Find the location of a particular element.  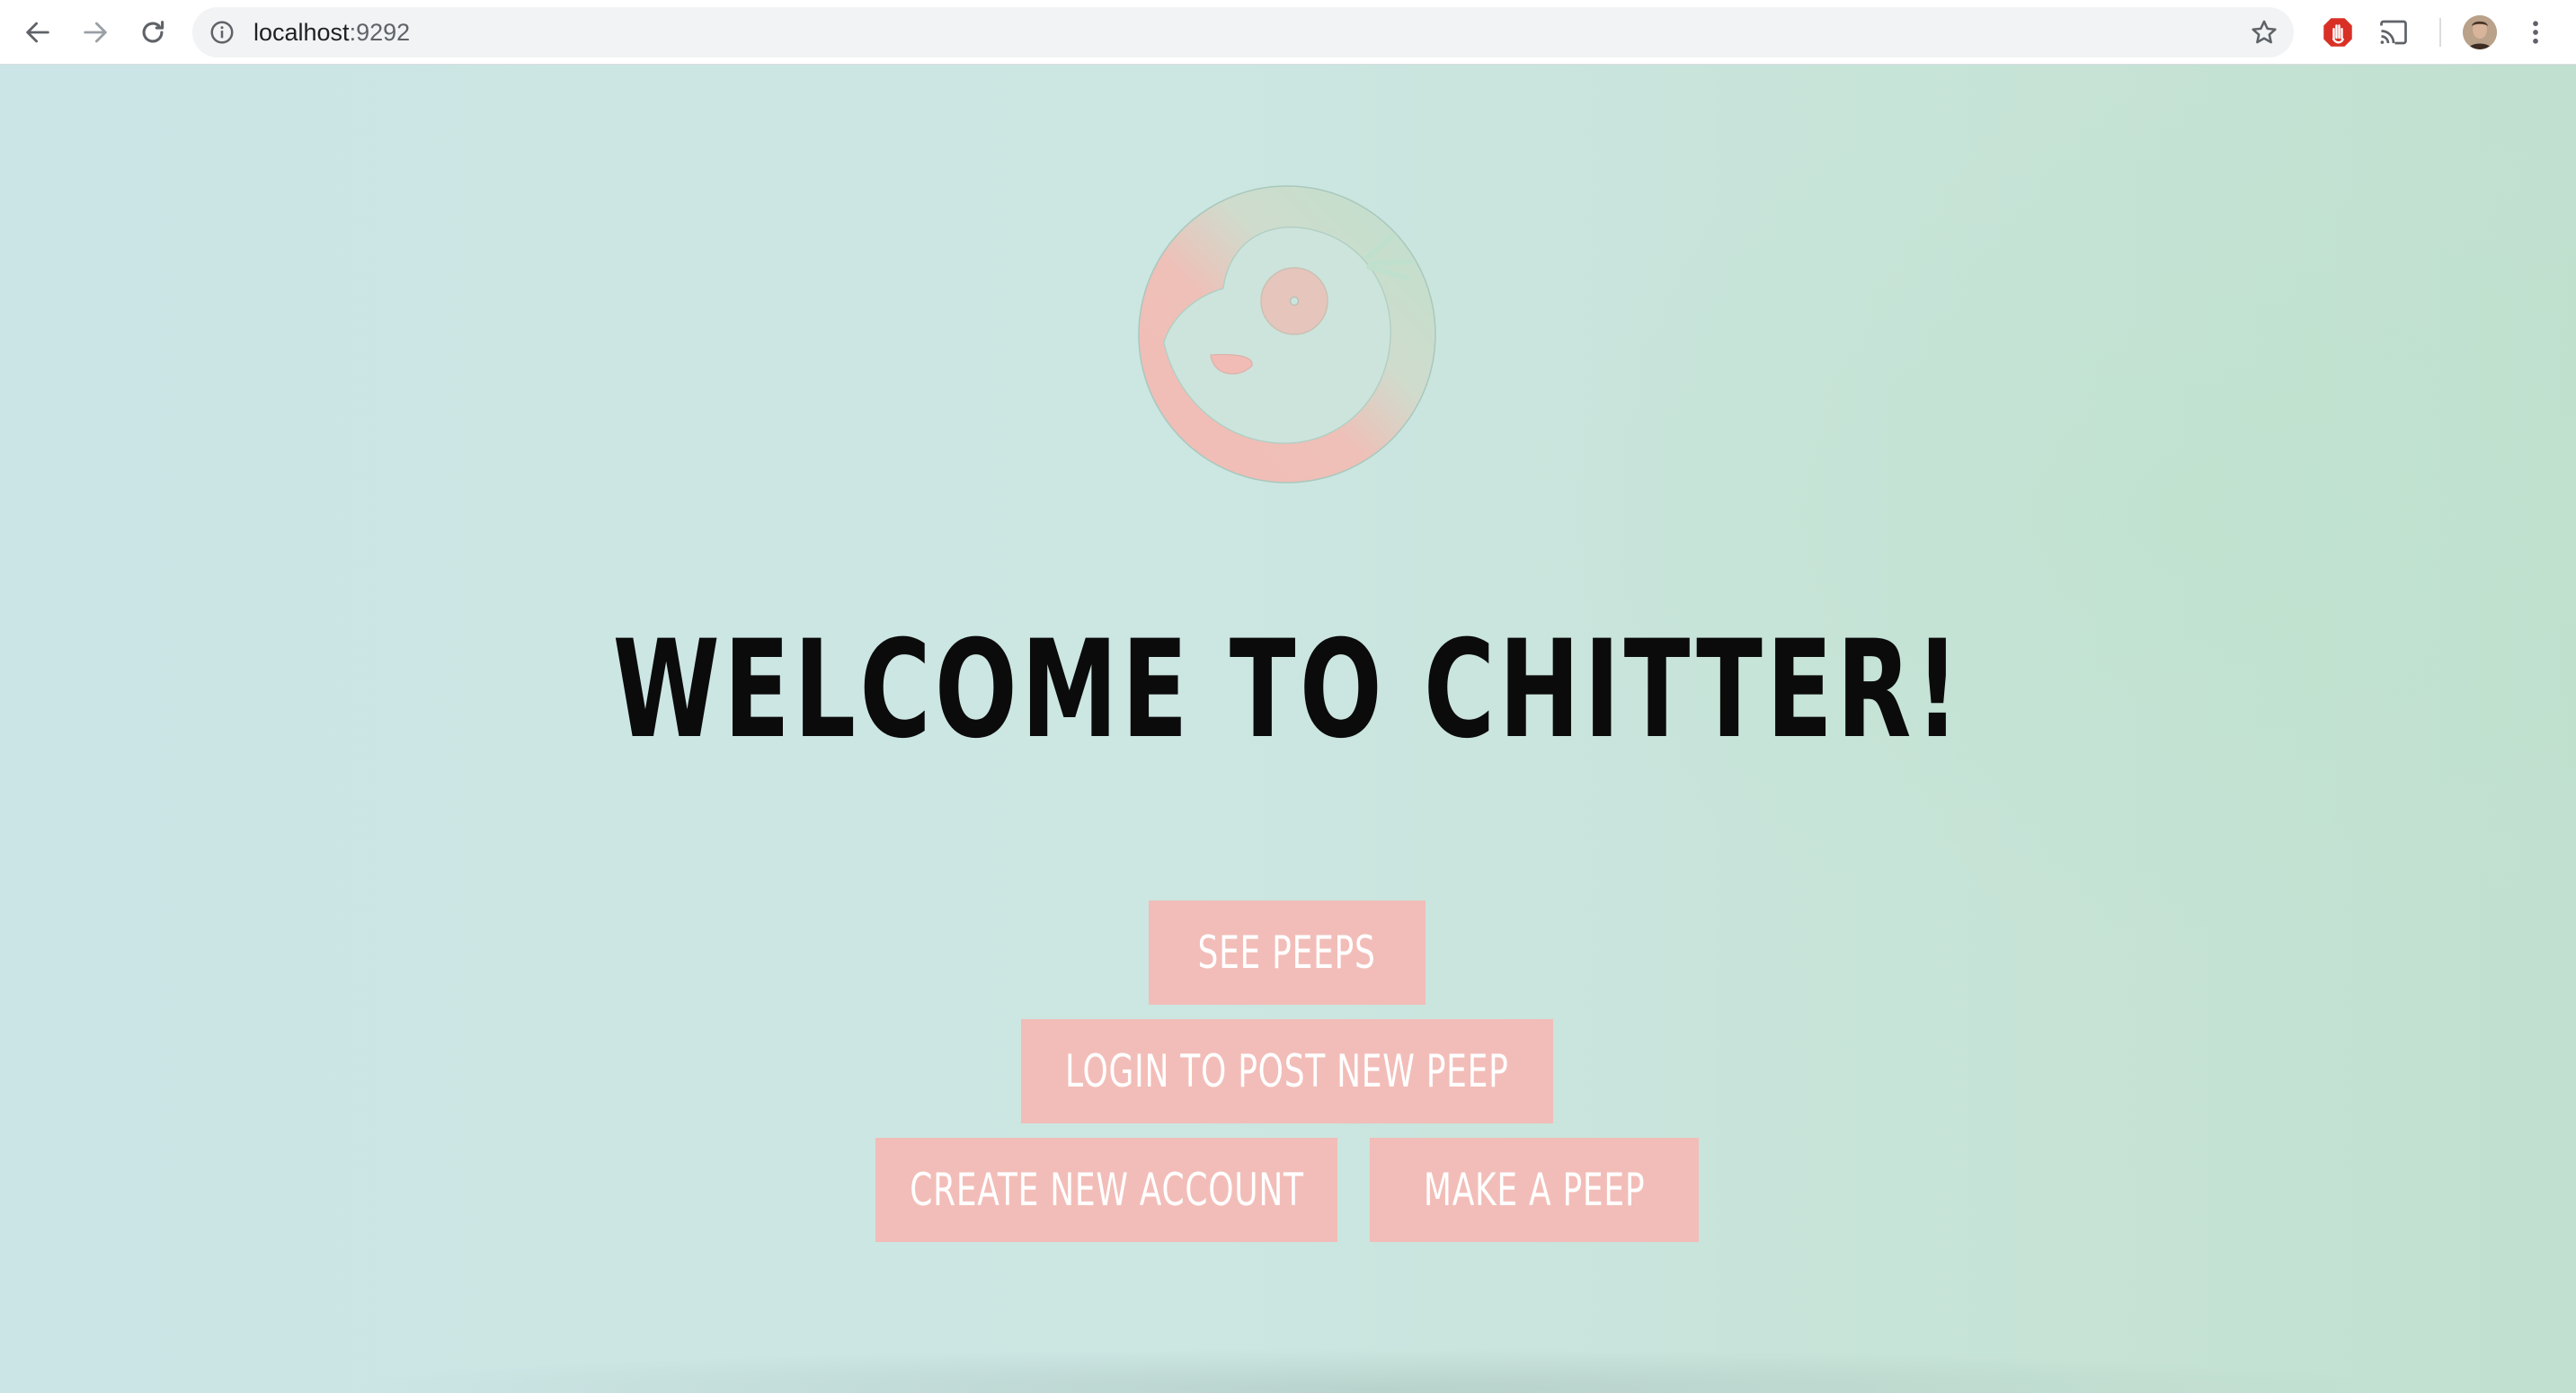

arrow-left-icon is located at coordinates (37, 32).